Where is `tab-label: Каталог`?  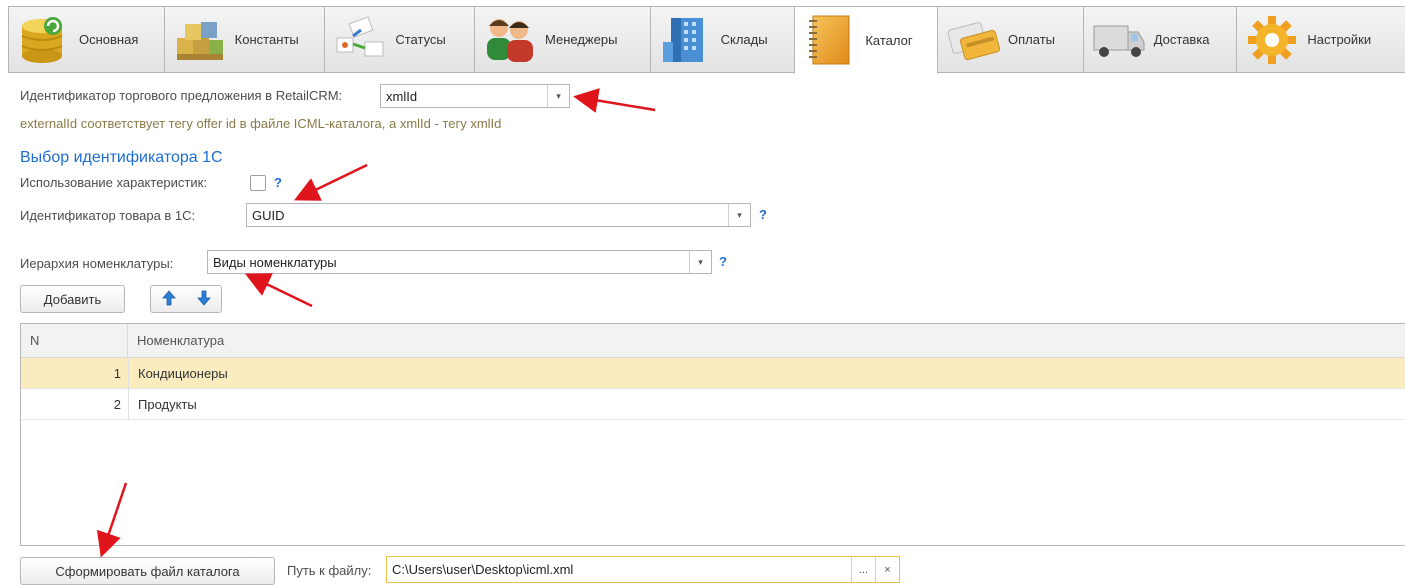 tab-label: Каталог is located at coordinates (889, 40).